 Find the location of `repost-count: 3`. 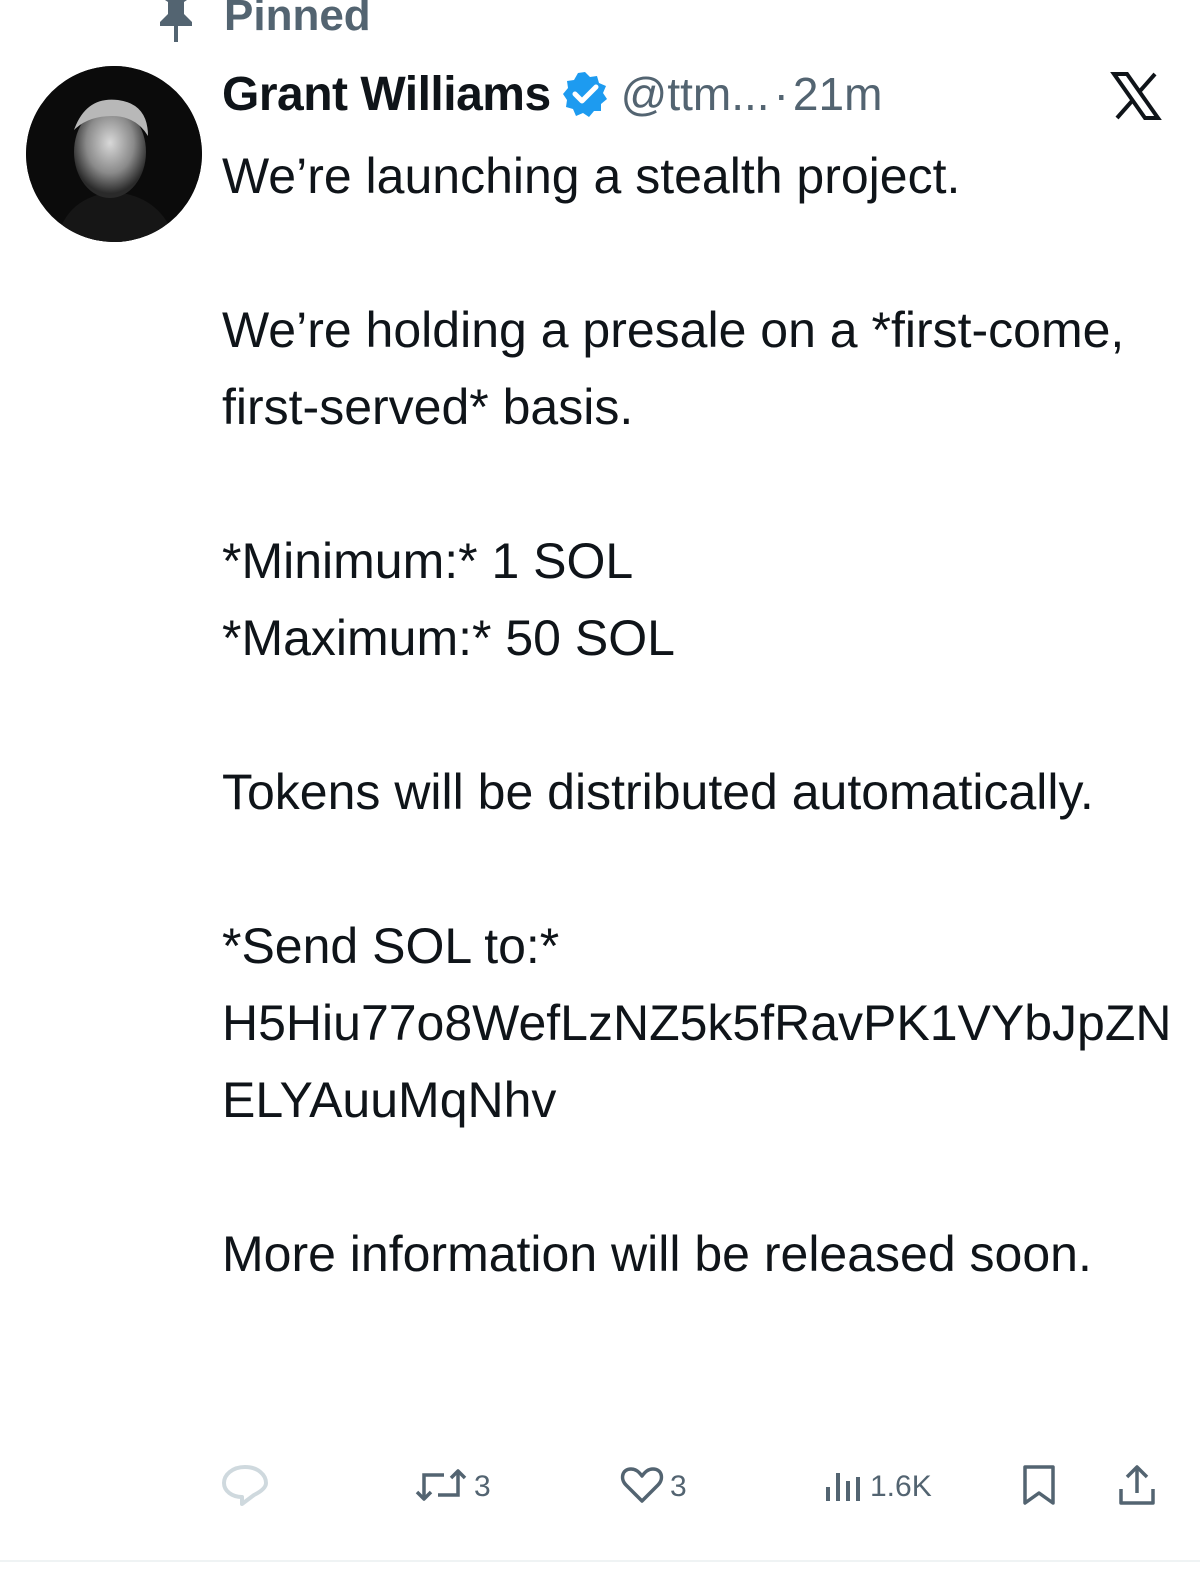

repost-count: 3 is located at coordinates (482, 1486).